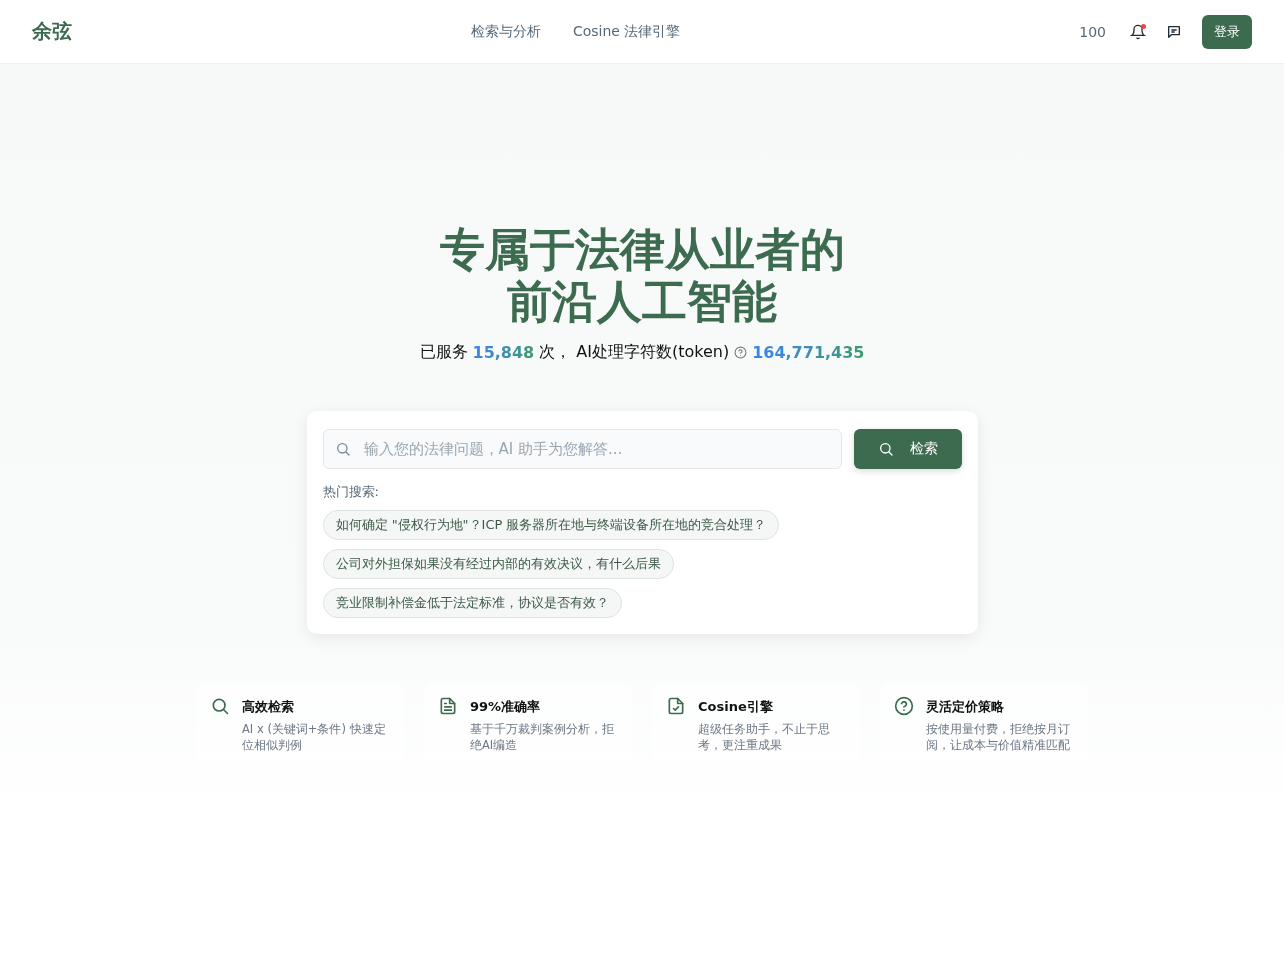 Image resolution: width=1284 pixels, height=962 pixels. Describe the element at coordinates (1227, 31) in the screenshot. I see `login-button: 登录` at that location.